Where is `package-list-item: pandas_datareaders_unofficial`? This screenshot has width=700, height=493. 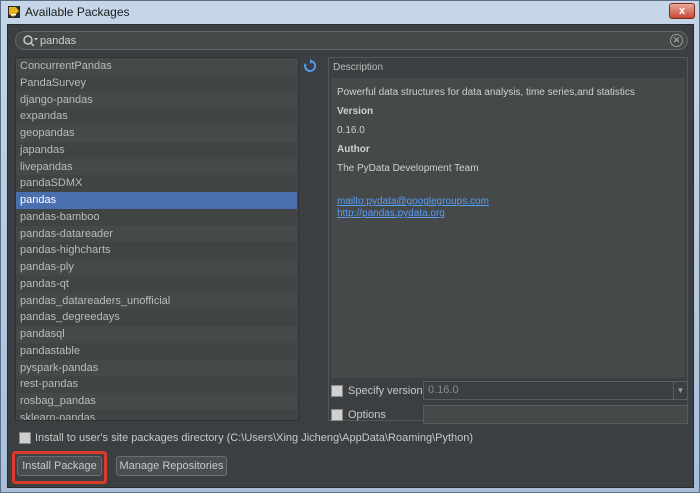
package-list-item: pandas_datareaders_unofficial is located at coordinates (157, 301).